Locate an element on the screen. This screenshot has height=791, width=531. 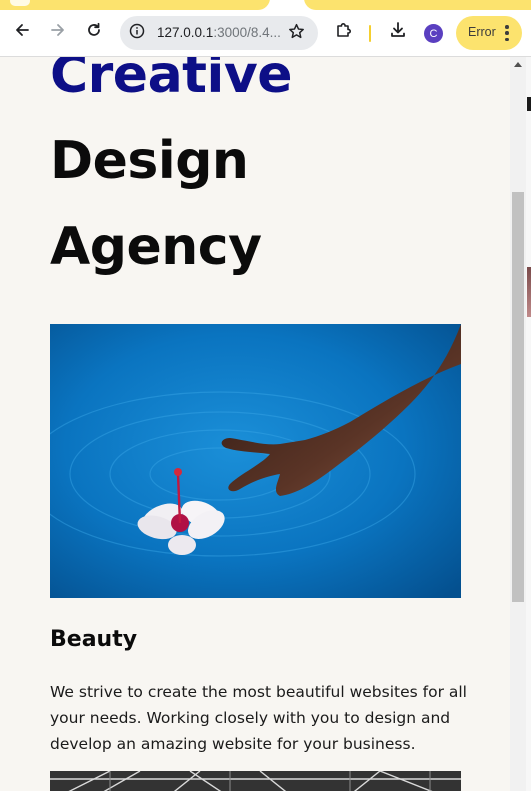
tab-strip is located at coordinates (265, 5).